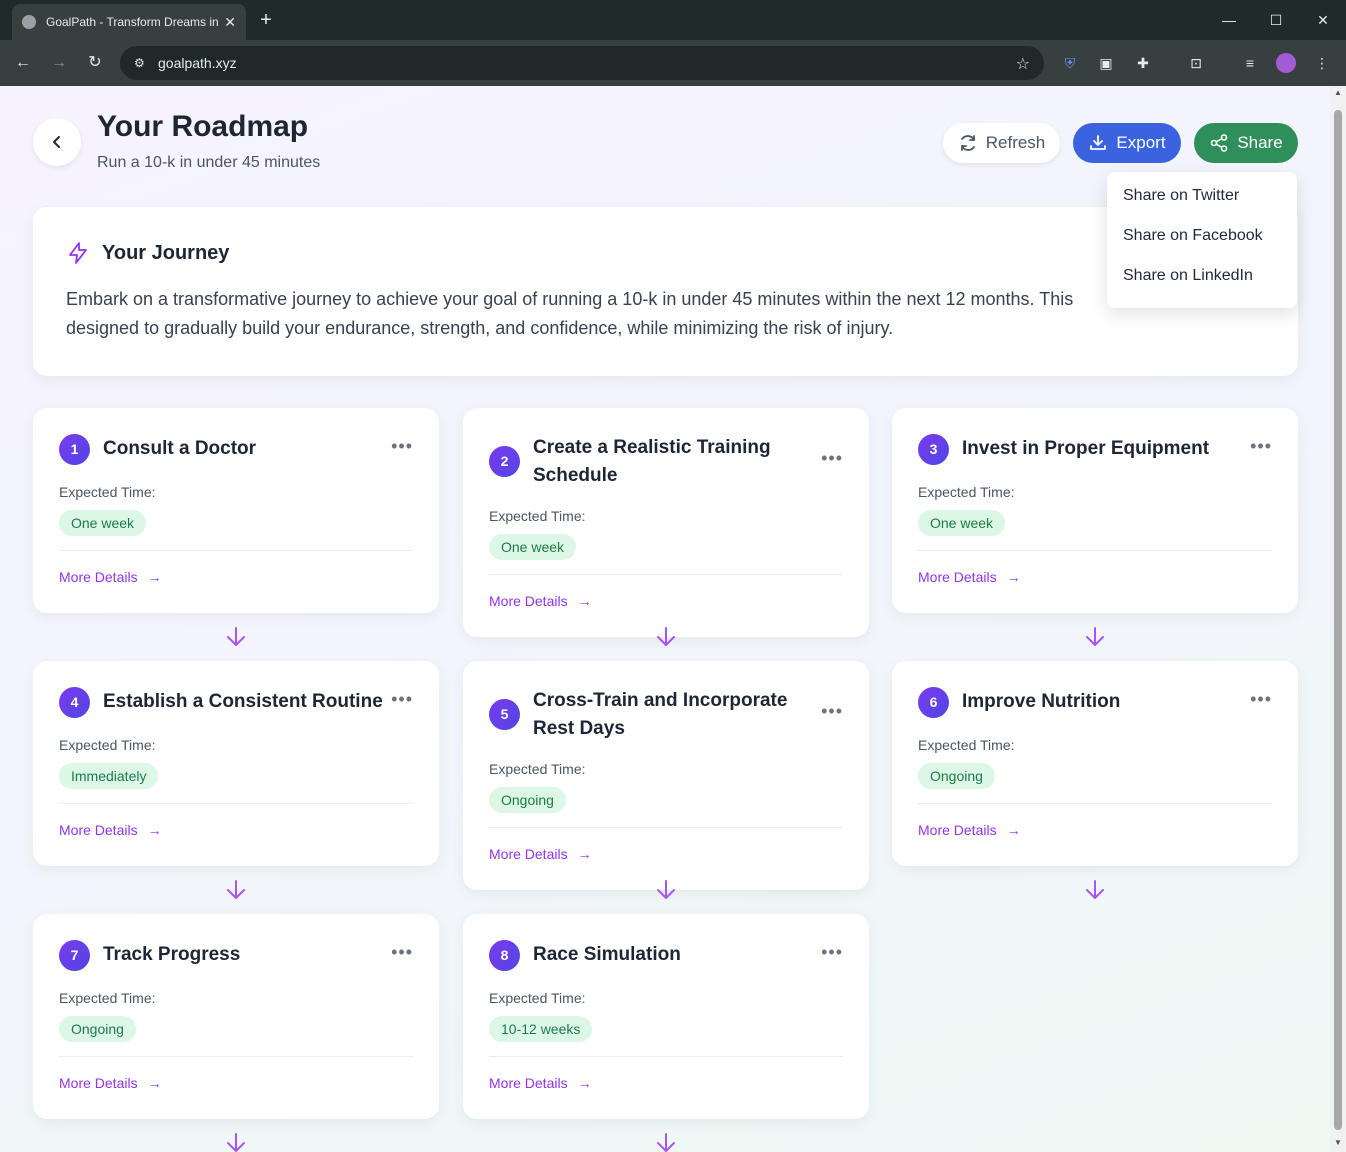 This screenshot has width=1346, height=1152. Describe the element at coordinates (172, 954) in the screenshot. I see `step-title: Track Progress` at that location.